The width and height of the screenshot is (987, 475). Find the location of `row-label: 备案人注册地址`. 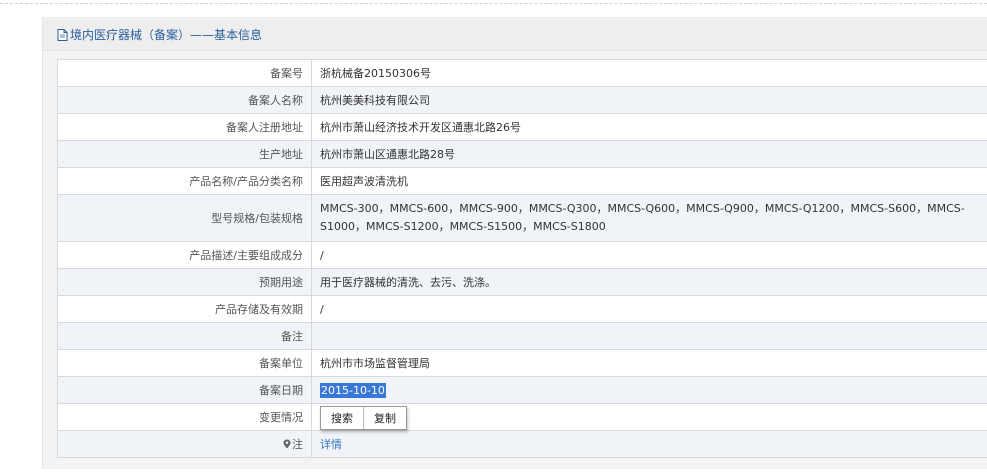

row-label: 备案人注册地址 is located at coordinates (184, 127).